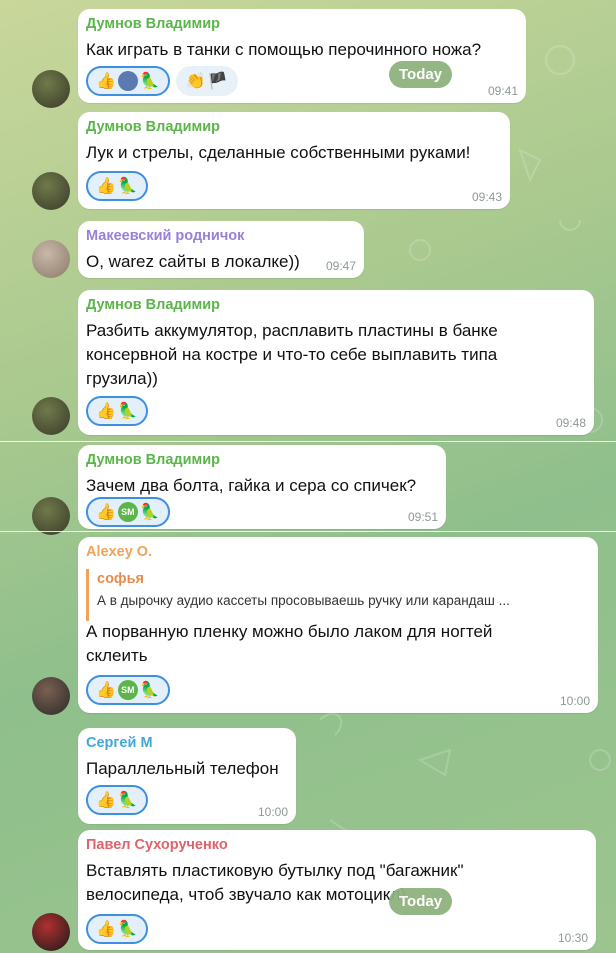  I want to click on sender-name: Макеевский родничок, so click(165, 236).